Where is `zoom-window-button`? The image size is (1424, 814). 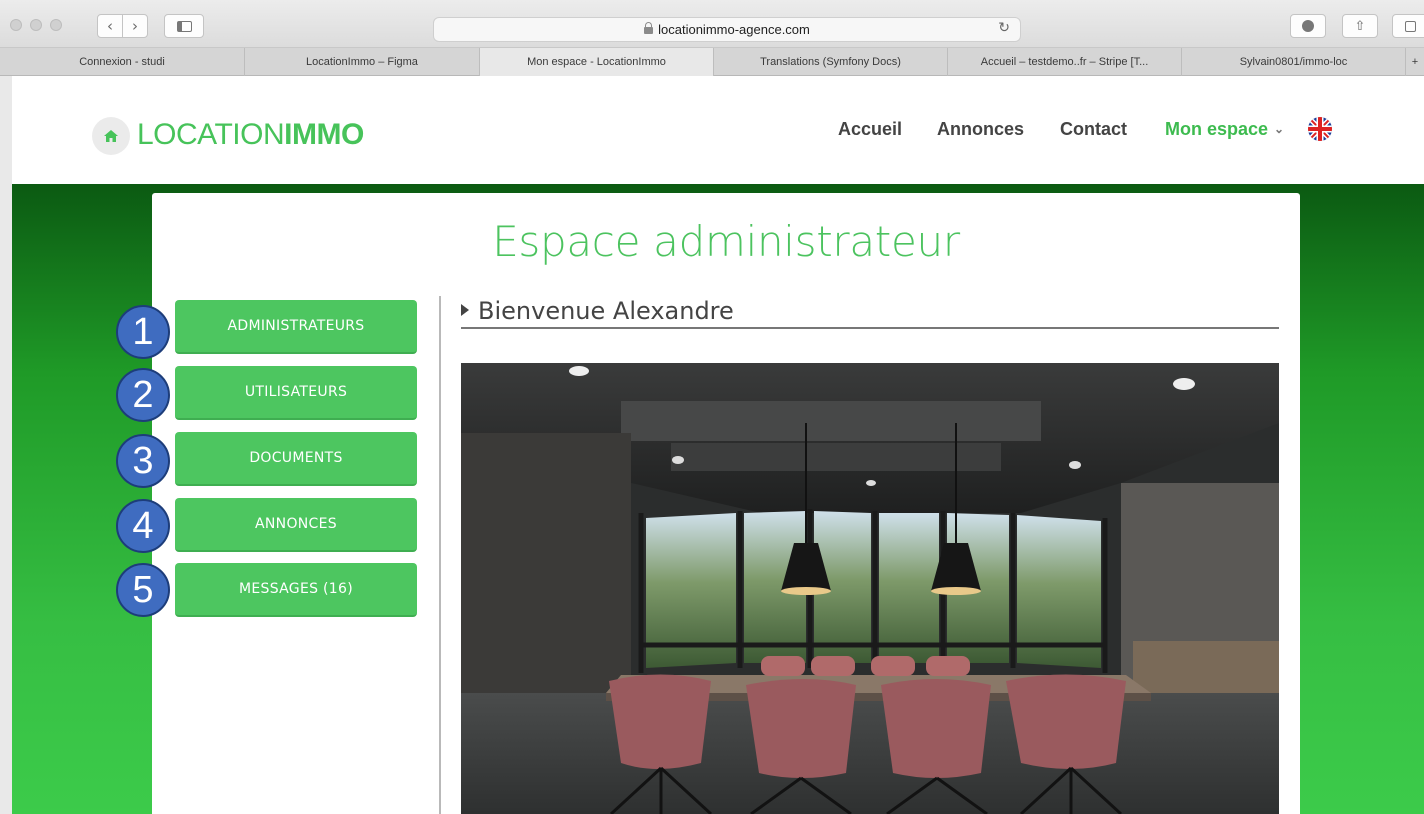 zoom-window-button is located at coordinates (56, 25).